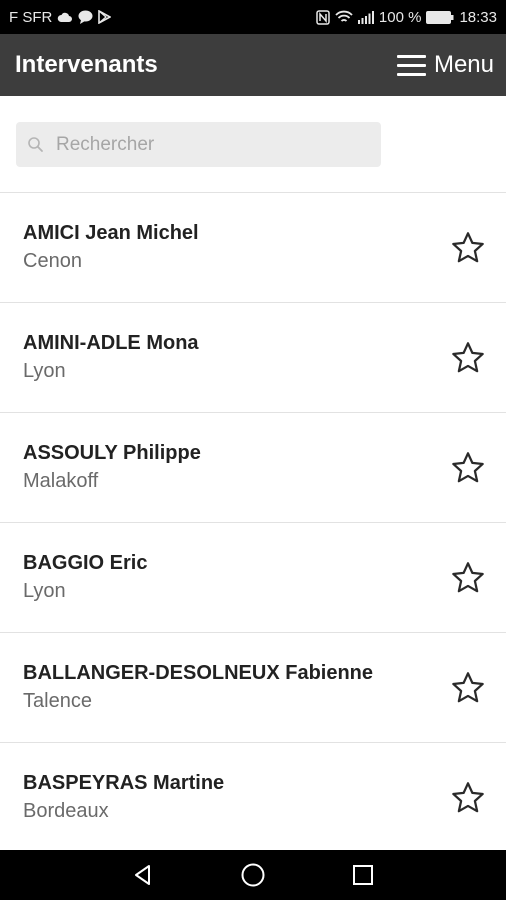 The height and width of the screenshot is (900, 506). Describe the element at coordinates (35, 144) in the screenshot. I see `search-icon` at that location.